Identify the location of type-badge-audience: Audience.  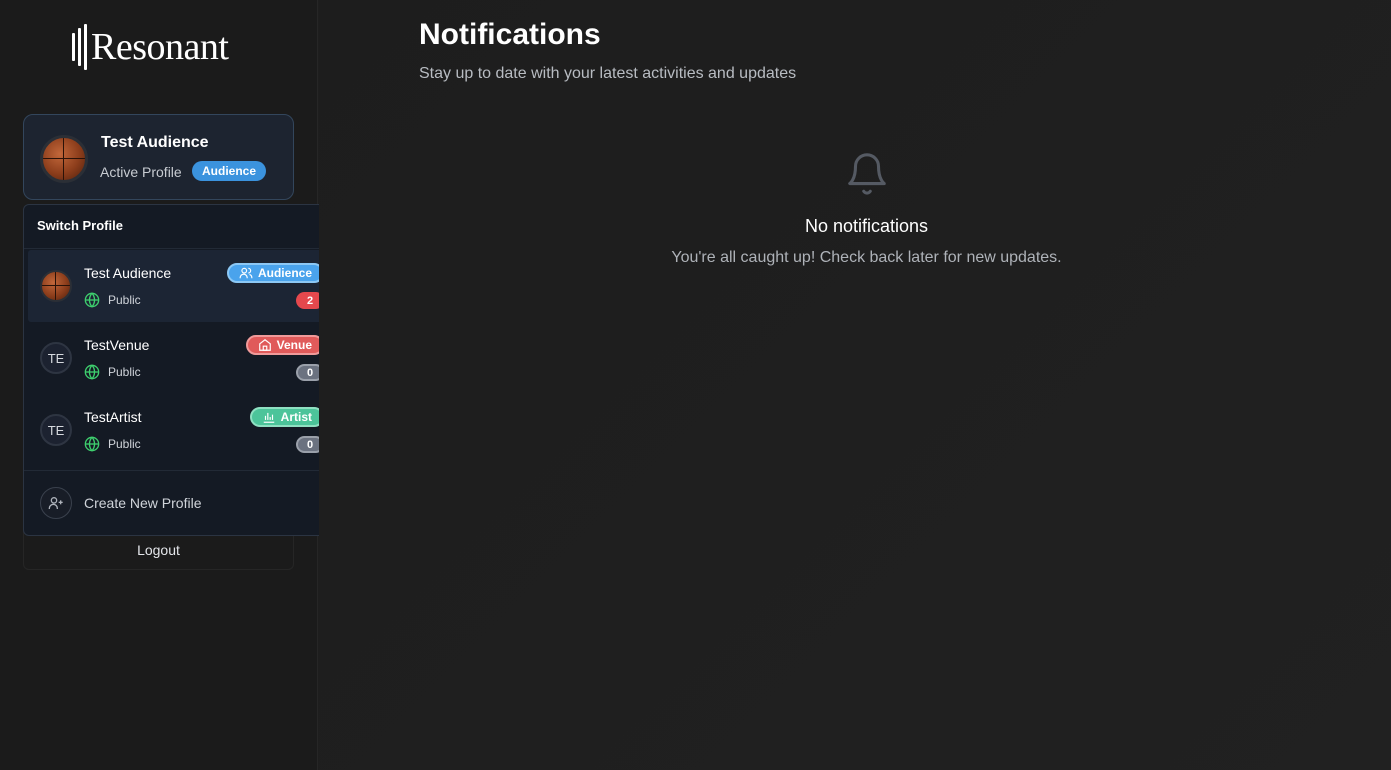
(275, 273).